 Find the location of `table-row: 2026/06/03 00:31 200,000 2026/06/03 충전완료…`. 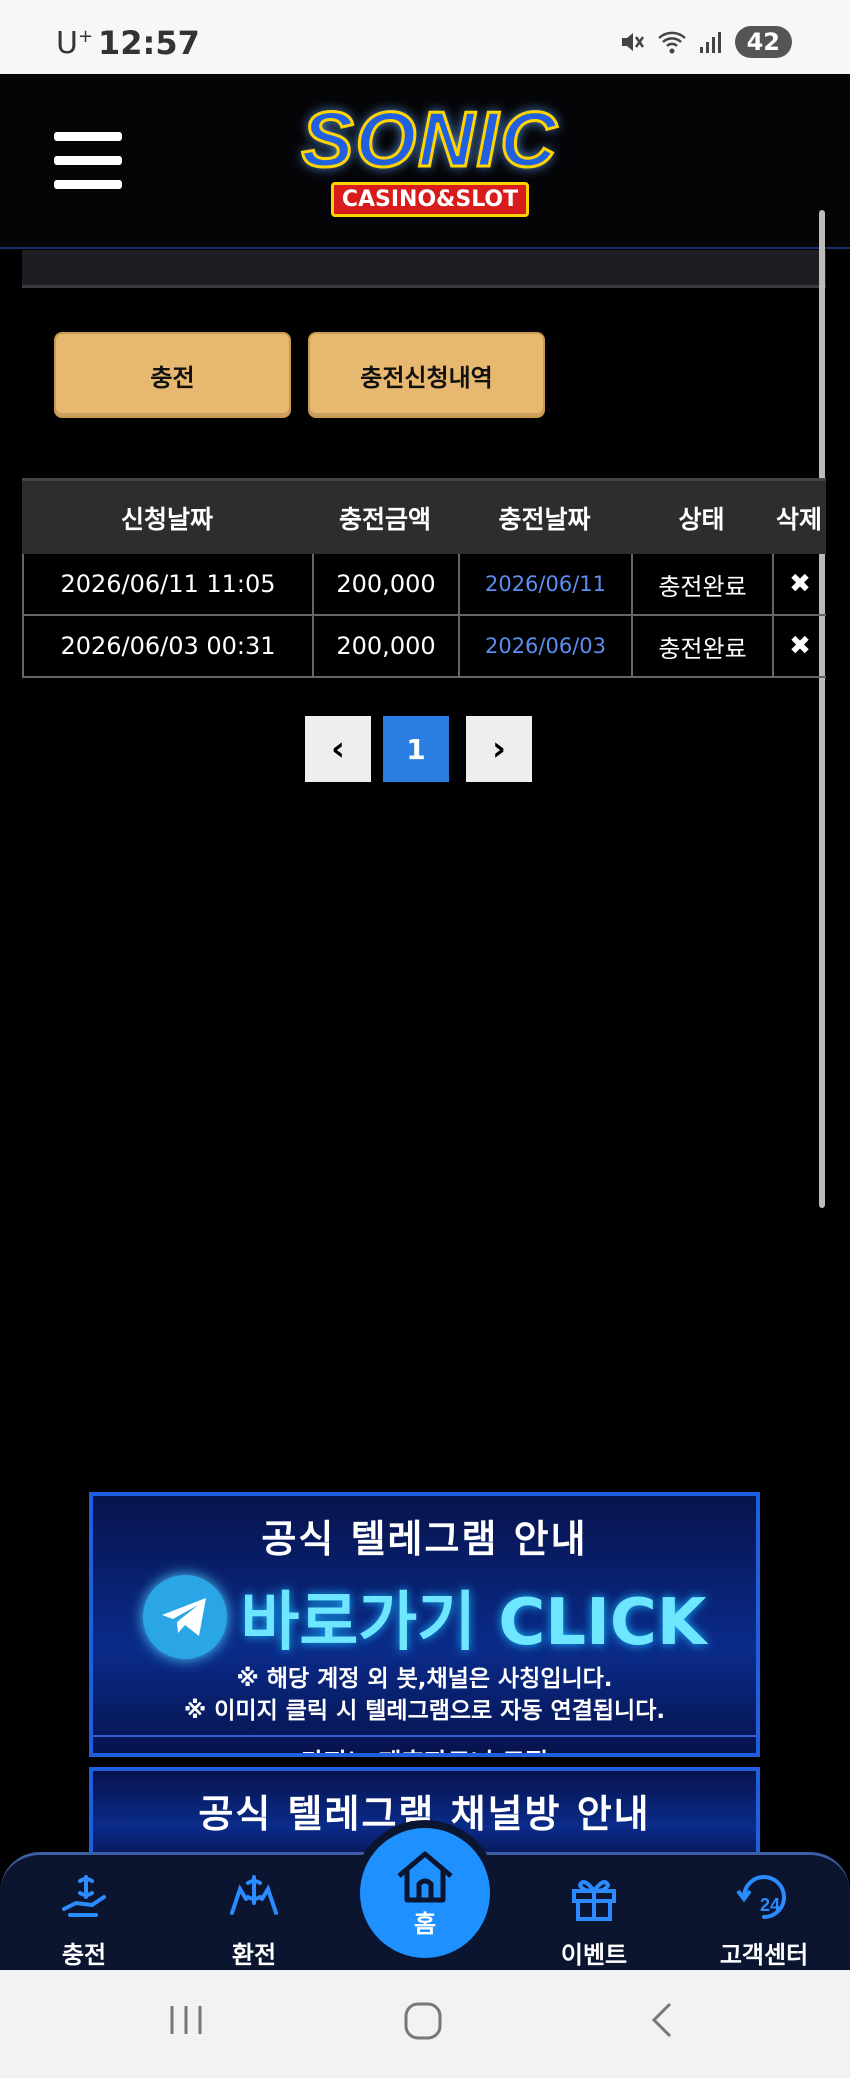

table-row: 2026/06/03 00:31 200,000 2026/06/03 충전완료… is located at coordinates (424, 647).